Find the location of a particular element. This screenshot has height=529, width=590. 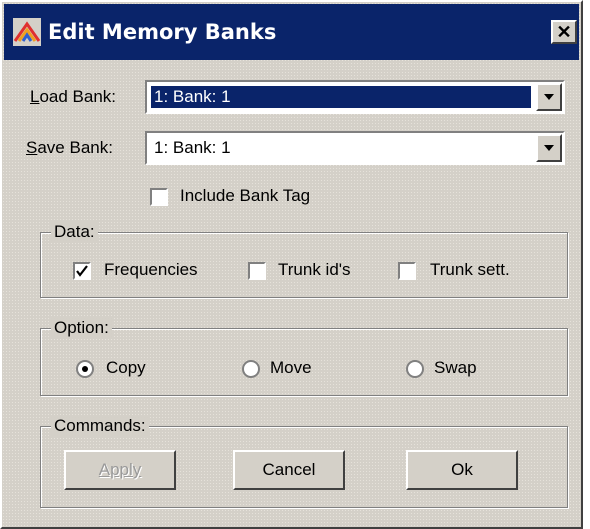

trunk-sett-label: Trunk sett. is located at coordinates (470, 269).